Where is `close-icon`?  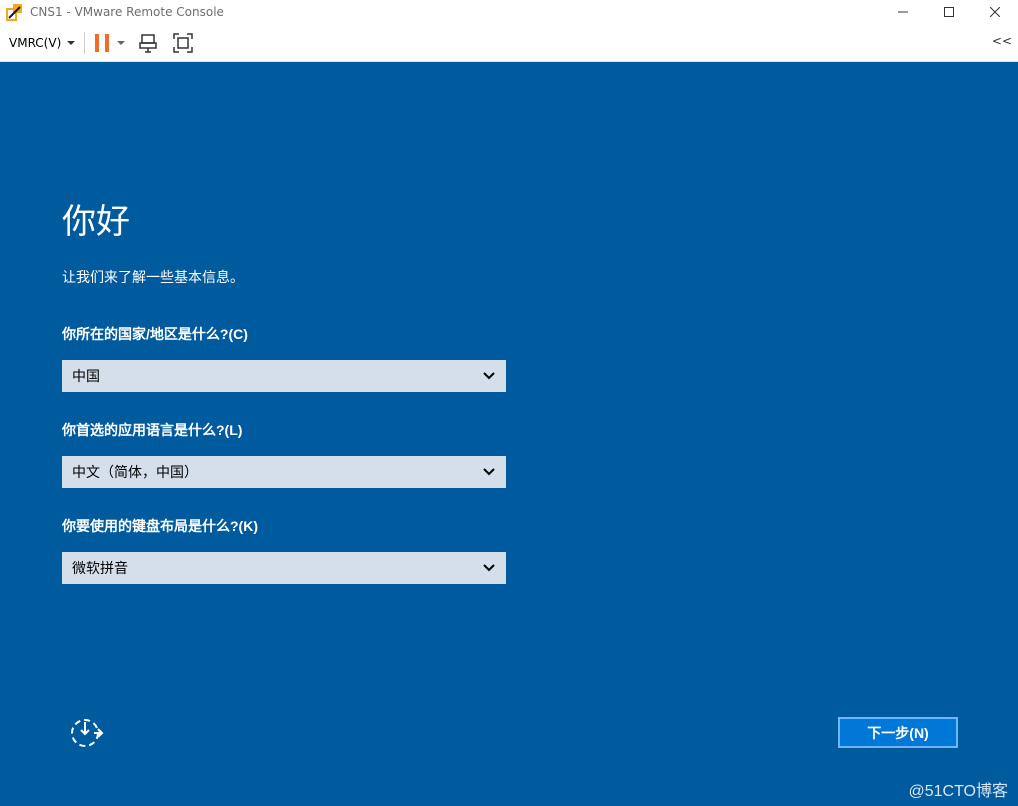 close-icon is located at coordinates (995, 12).